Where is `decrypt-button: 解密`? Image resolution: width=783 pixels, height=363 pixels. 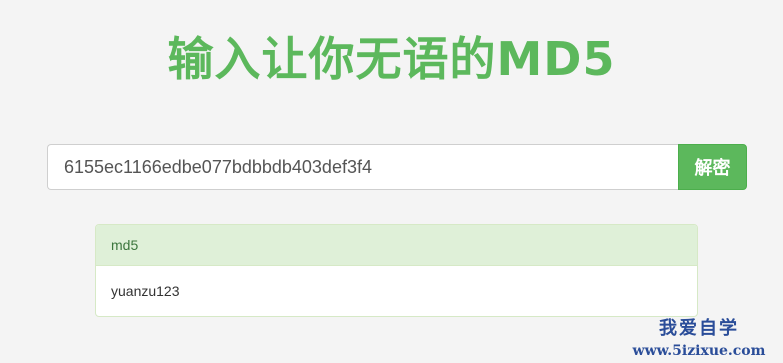 decrypt-button: 解密 is located at coordinates (712, 167).